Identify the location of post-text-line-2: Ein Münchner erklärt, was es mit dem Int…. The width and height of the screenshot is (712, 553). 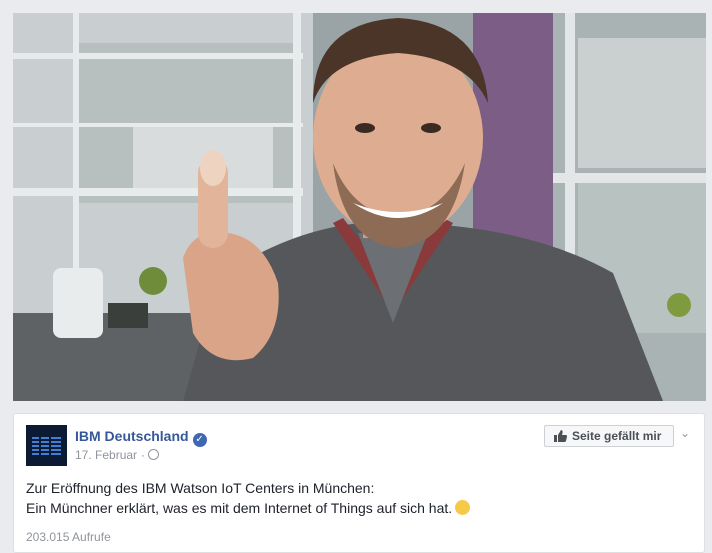
(356, 508).